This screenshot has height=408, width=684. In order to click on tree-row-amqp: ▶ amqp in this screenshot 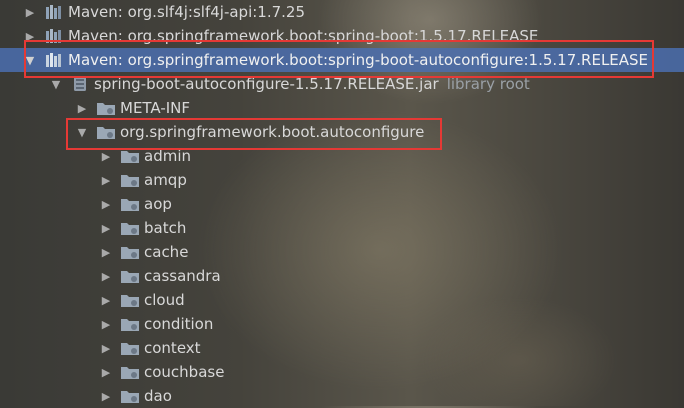, I will do `click(342, 180)`.